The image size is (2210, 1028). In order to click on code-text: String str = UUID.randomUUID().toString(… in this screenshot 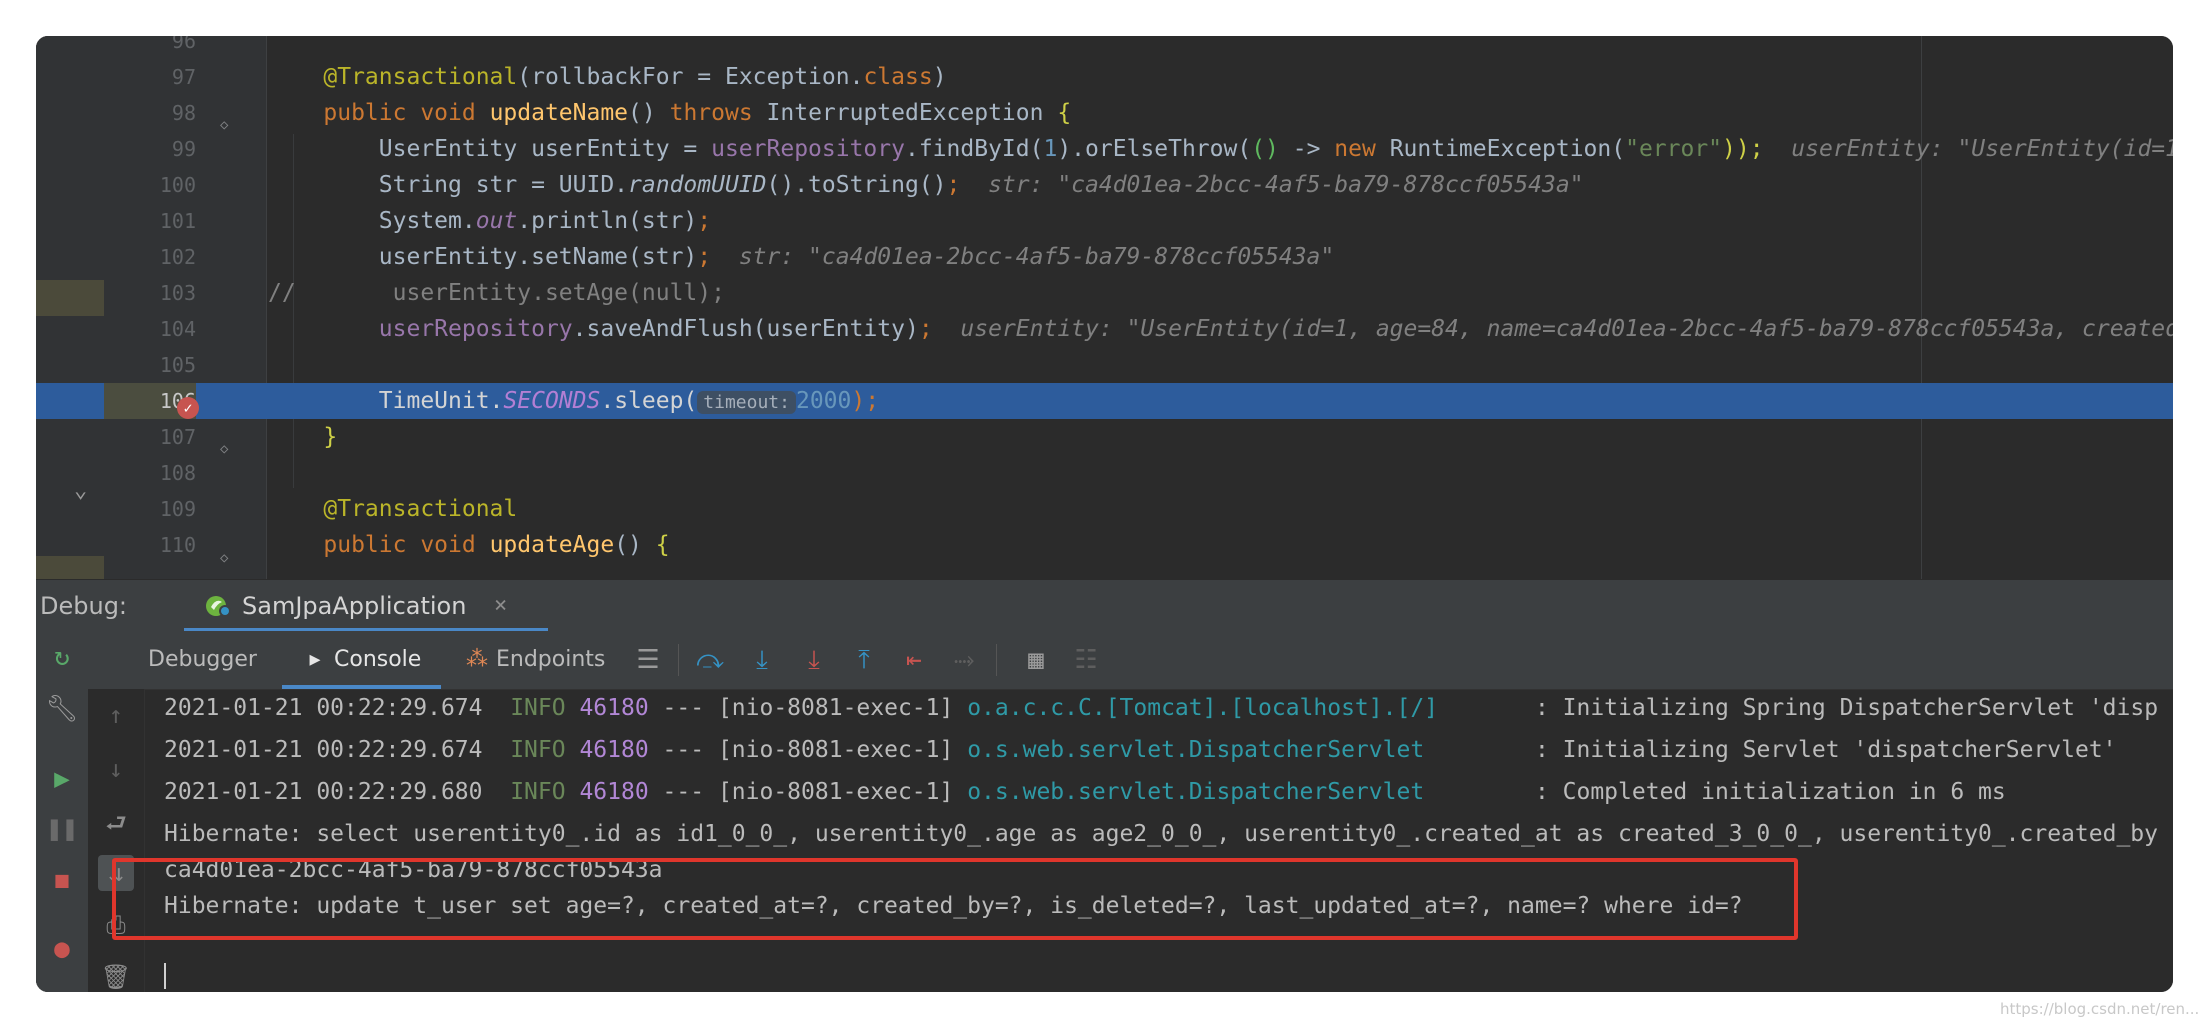, I will do `click(926, 185)`.